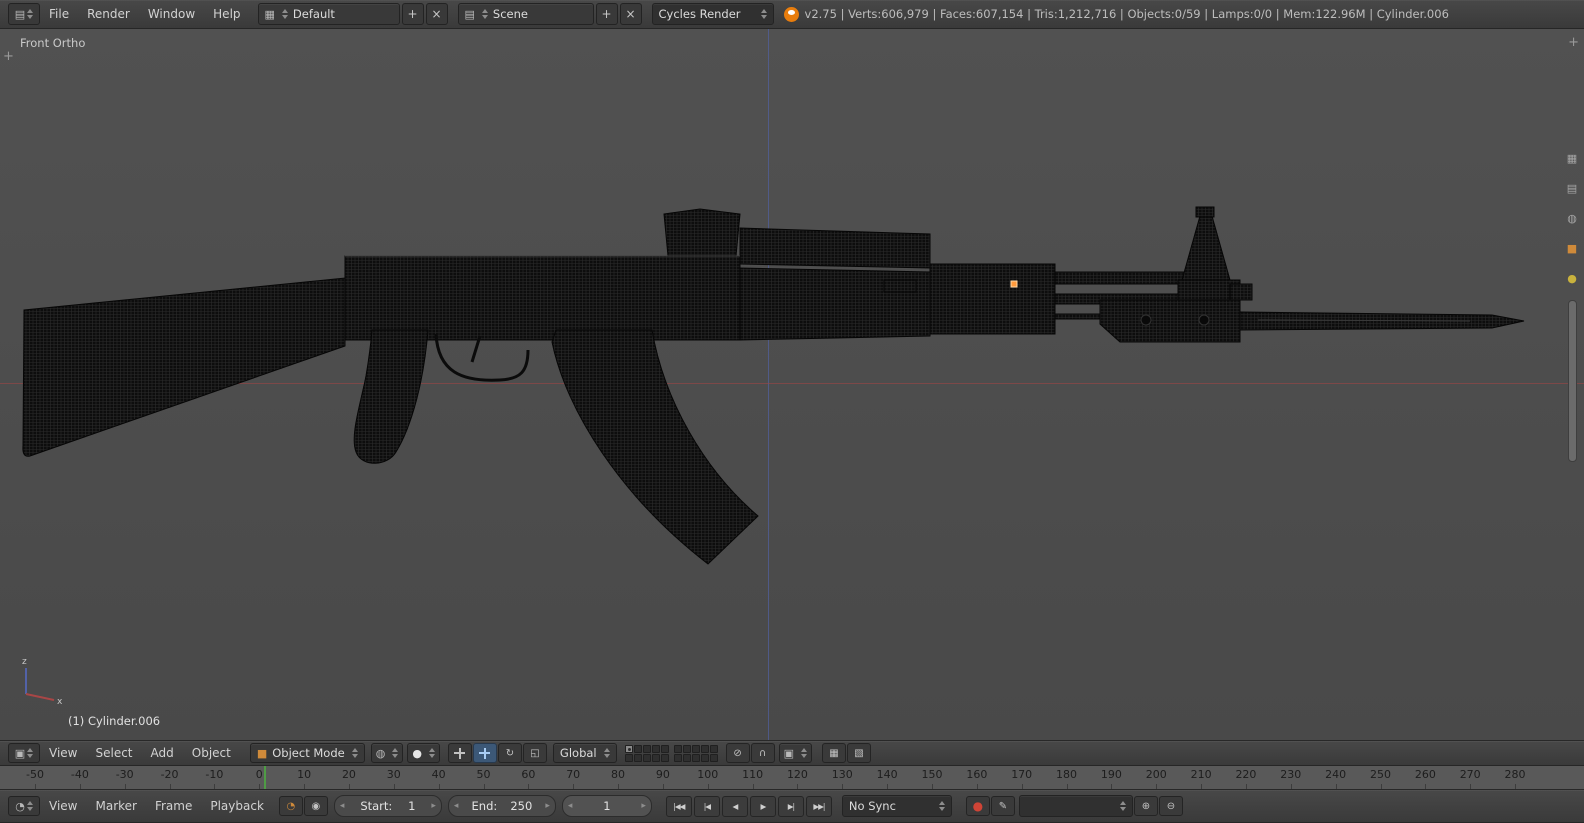 The width and height of the screenshot is (1584, 823). What do you see at coordinates (525, 14) in the screenshot?
I see `scene-selector: ▤ Scene` at bounding box center [525, 14].